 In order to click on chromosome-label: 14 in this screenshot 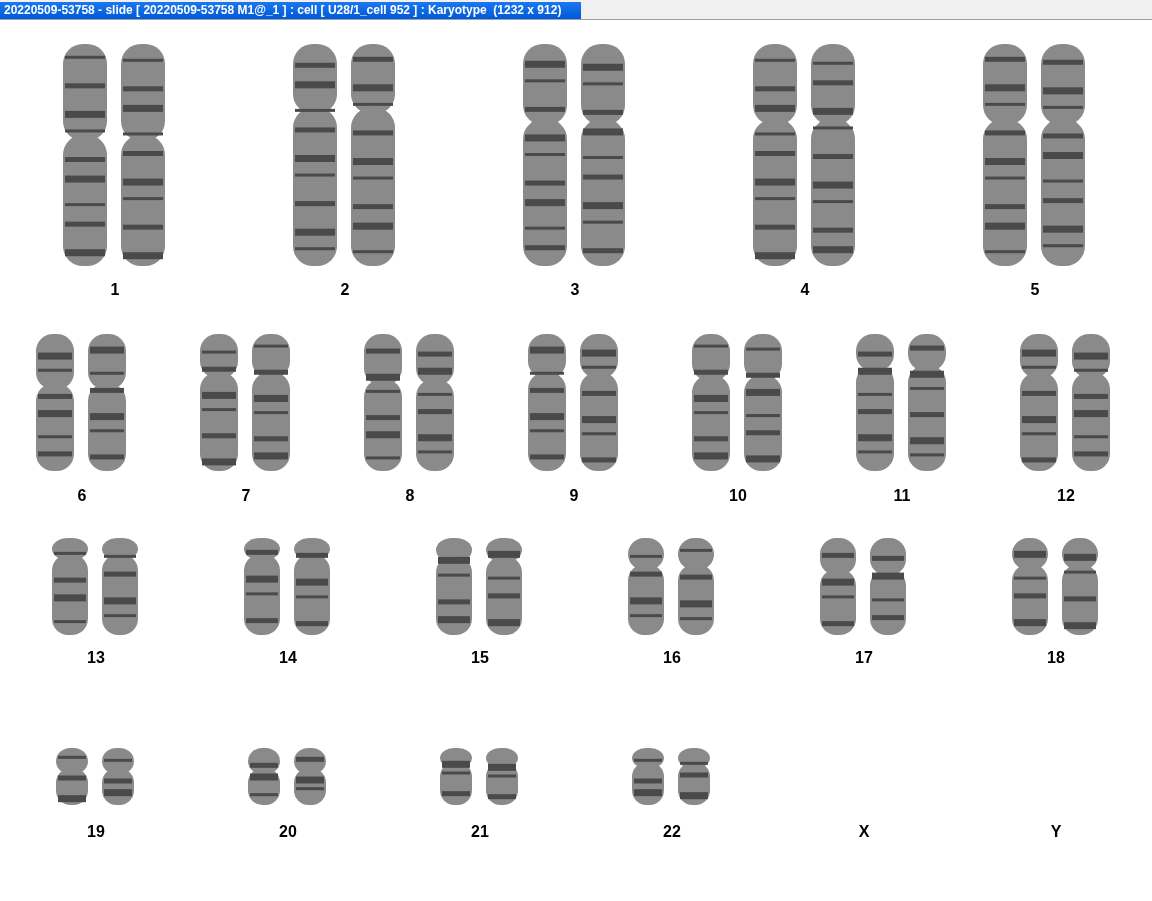, I will do `click(288, 658)`.